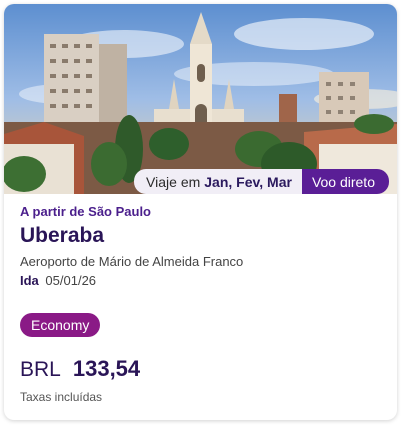 The height and width of the screenshot is (429, 402). What do you see at coordinates (71, 280) in the screenshot?
I see `departure-date-value: 05/01/26` at bounding box center [71, 280].